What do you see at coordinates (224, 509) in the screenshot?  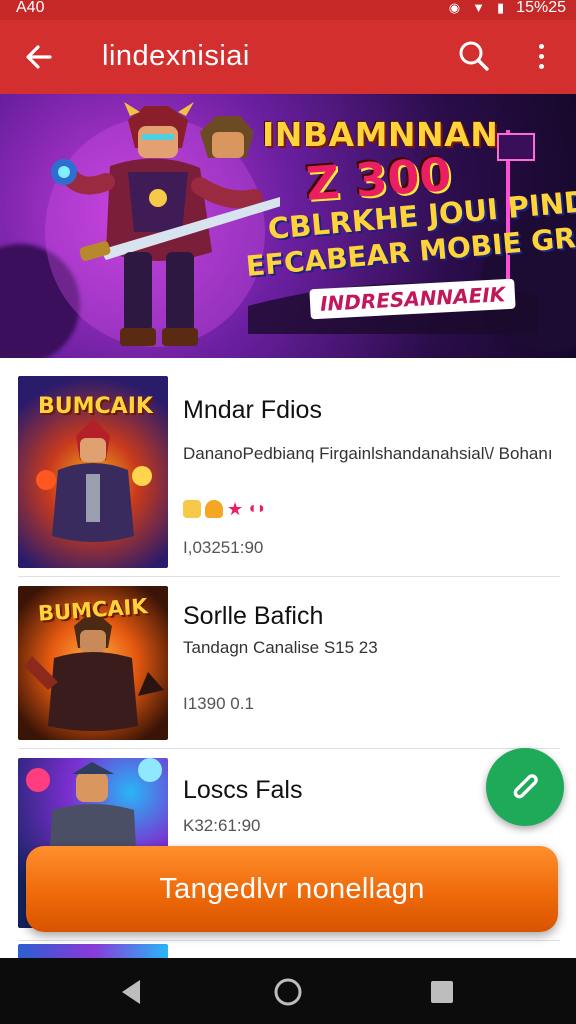 I see `item-rating-badges: ★ ◖◗` at bounding box center [224, 509].